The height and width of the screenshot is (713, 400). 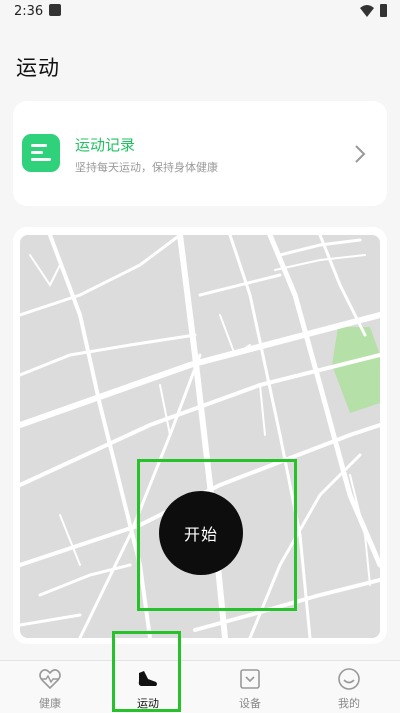 I want to click on device-icon, so click(x=250, y=679).